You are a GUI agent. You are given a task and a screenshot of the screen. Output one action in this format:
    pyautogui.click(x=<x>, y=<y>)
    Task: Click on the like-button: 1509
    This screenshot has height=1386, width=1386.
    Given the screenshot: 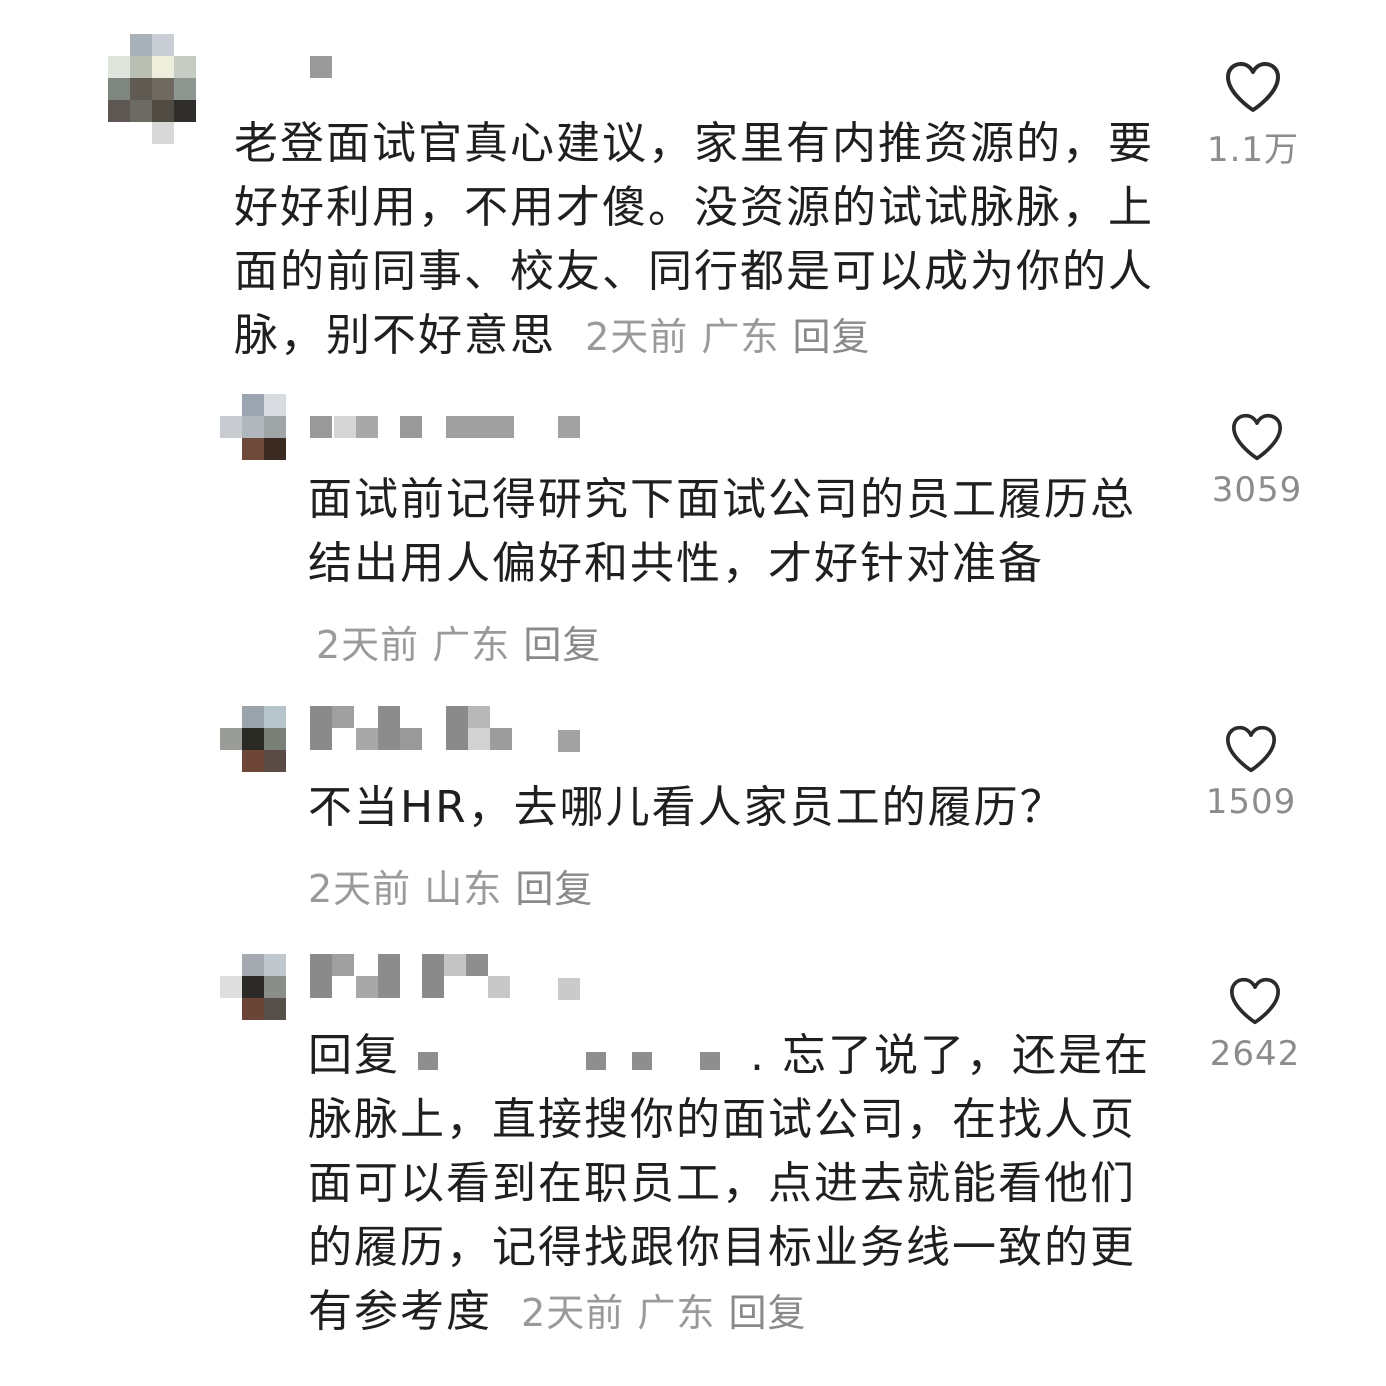 What is the action you would take?
    pyautogui.click(x=1251, y=773)
    